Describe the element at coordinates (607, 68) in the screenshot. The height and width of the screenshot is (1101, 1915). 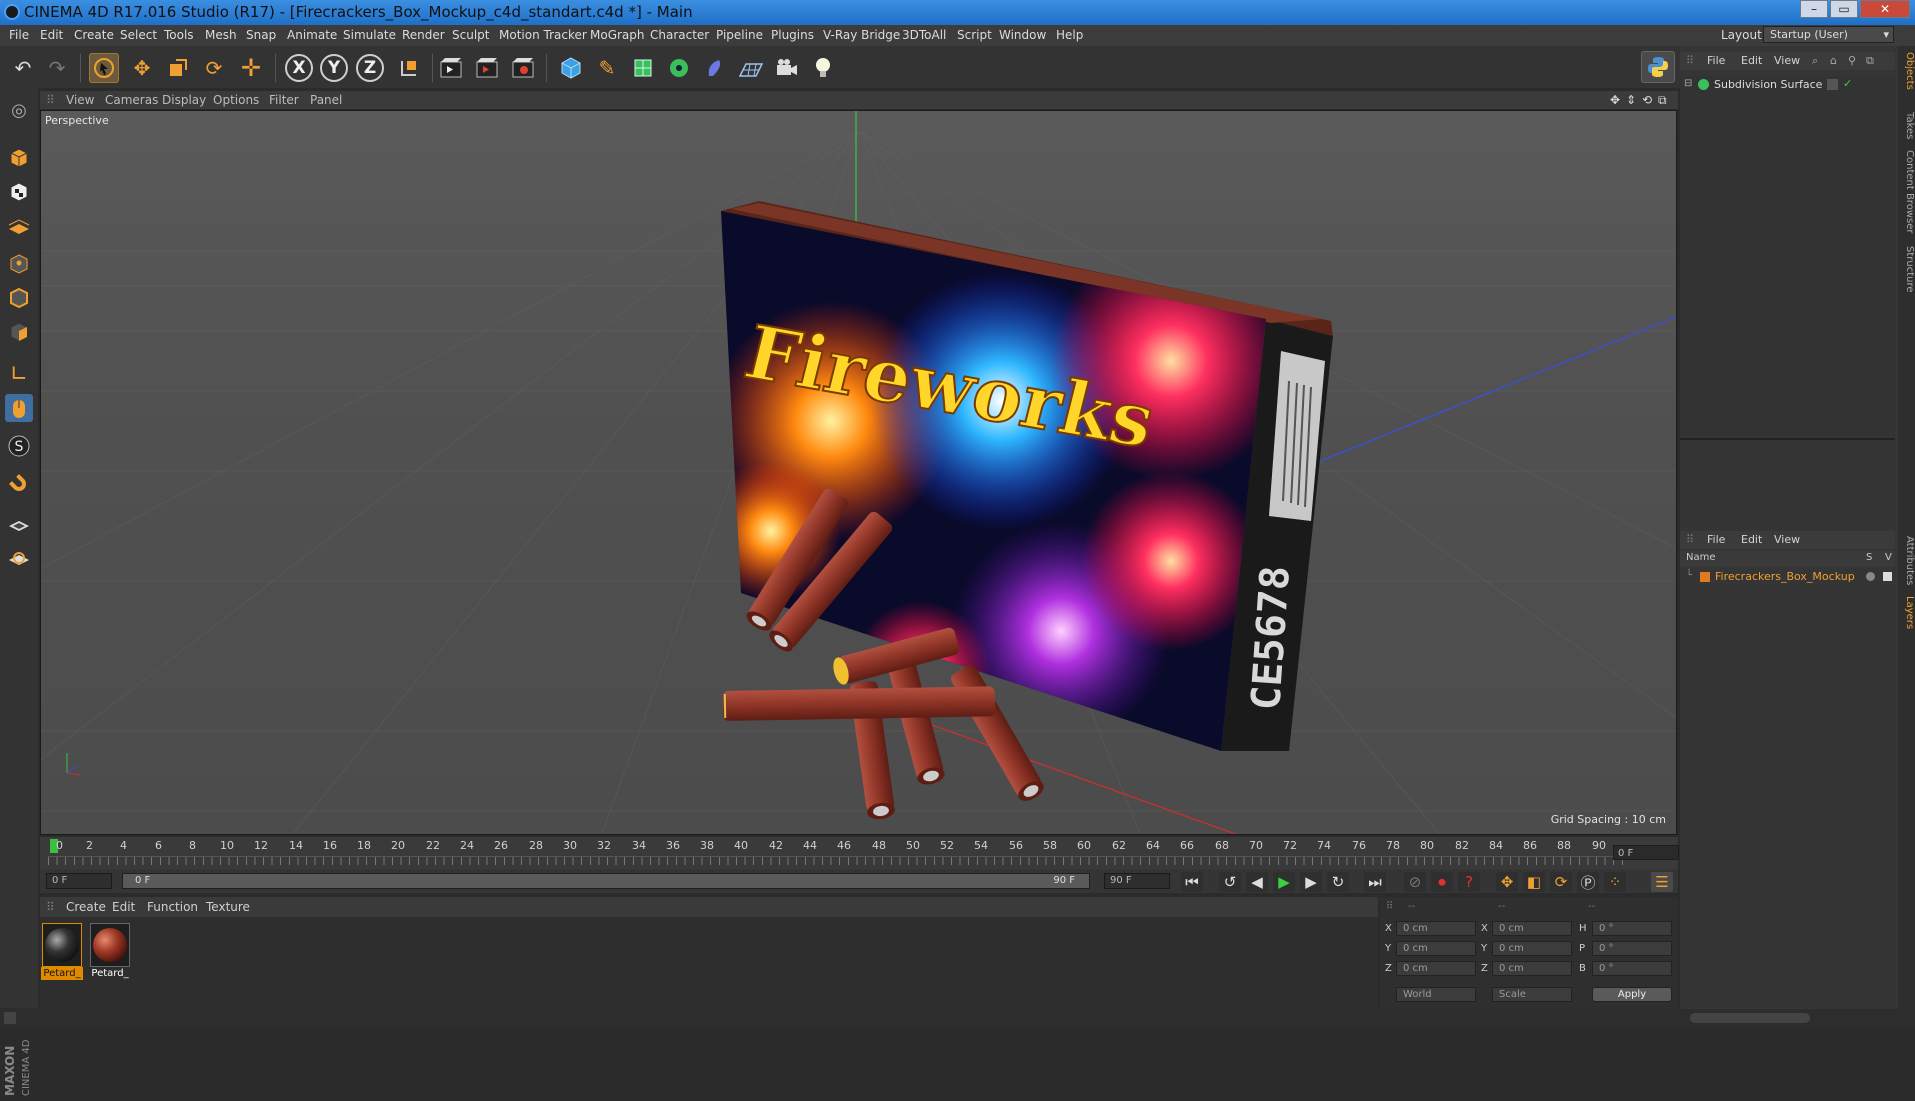
I see `pen-spline-icon: ✎` at that location.